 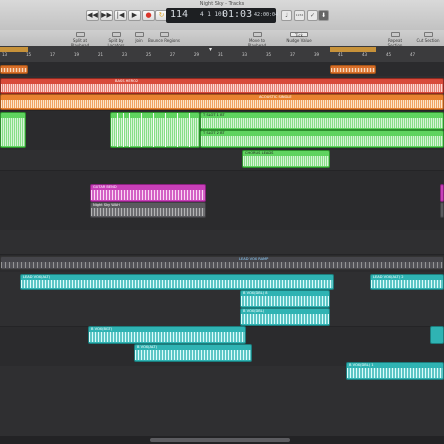 I want to click on bar-number: 19, so click(x=77, y=54).